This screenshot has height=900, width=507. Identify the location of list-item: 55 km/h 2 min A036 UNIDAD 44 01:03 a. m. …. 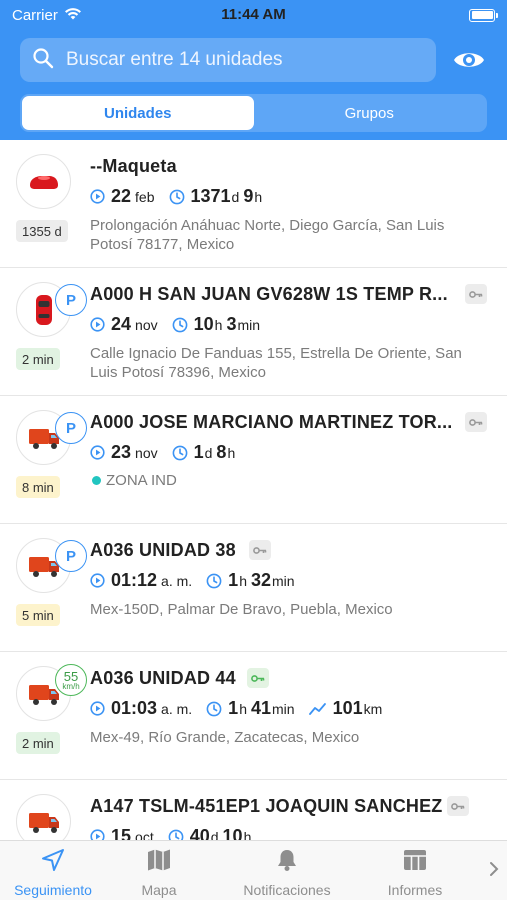
(253, 716).